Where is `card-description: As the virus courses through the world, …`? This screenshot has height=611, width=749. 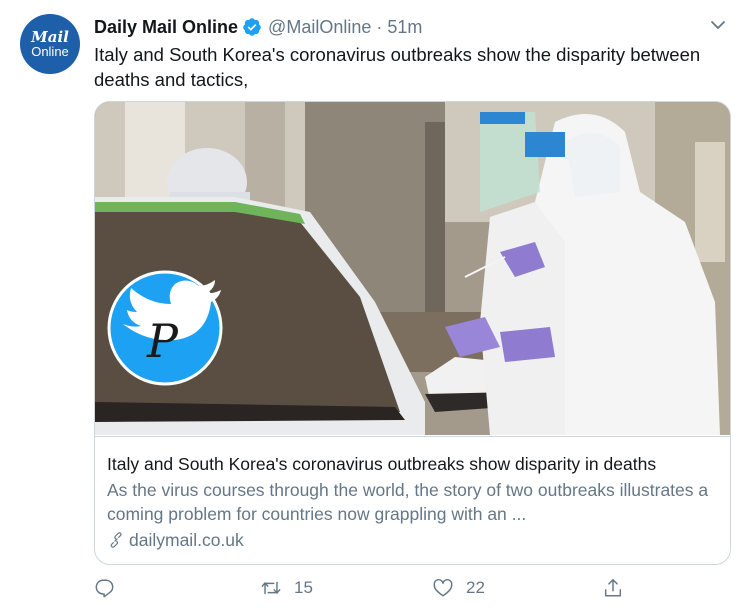
card-description: As the virus courses through the world, … is located at coordinates (408, 502).